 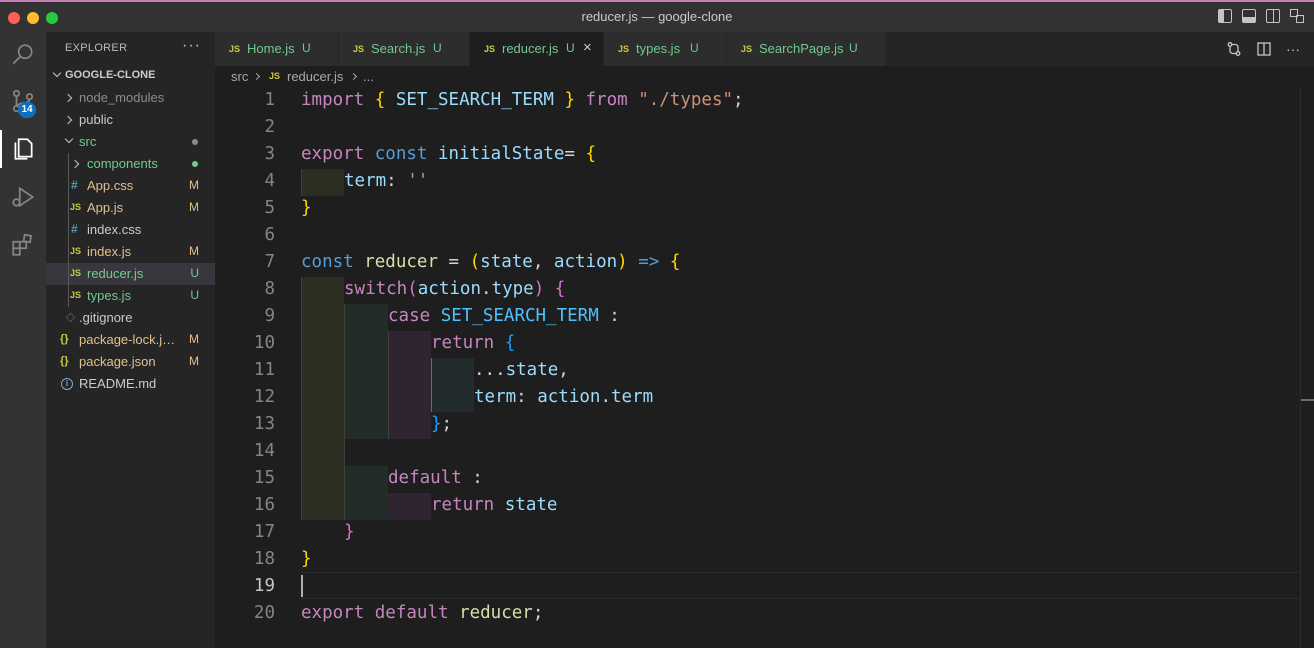 I want to click on code-line: term: '', so click(x=386, y=181).